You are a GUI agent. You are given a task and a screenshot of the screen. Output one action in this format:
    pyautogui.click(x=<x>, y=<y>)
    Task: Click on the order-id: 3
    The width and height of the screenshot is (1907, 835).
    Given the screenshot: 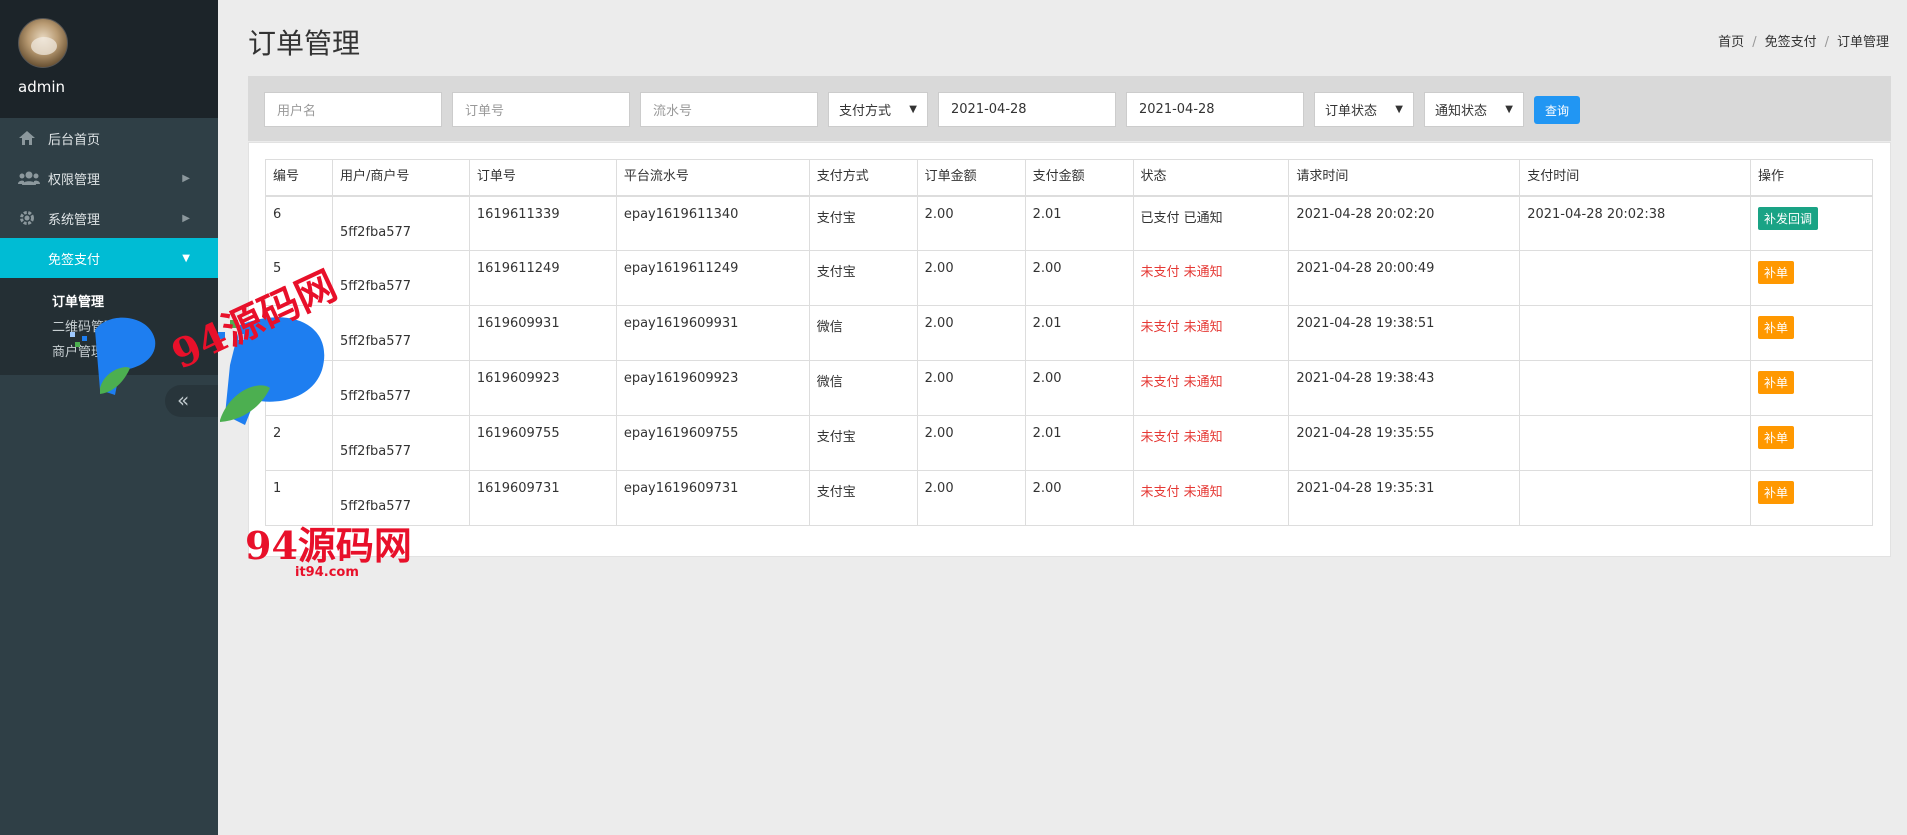 What is the action you would take?
    pyautogui.click(x=277, y=378)
    